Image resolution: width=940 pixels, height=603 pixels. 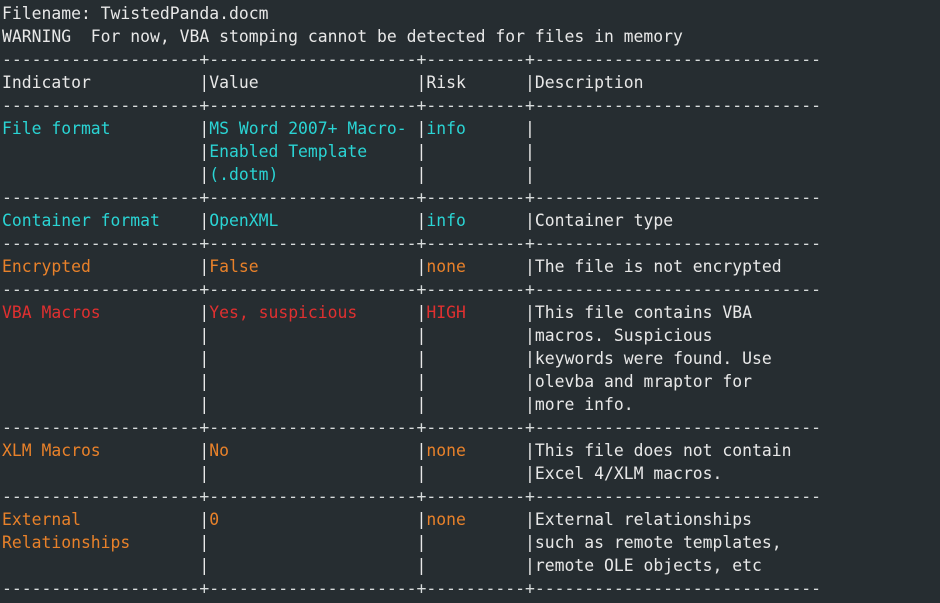 I want to click on table-row: |Enabled Template | |, so click(x=471, y=151).